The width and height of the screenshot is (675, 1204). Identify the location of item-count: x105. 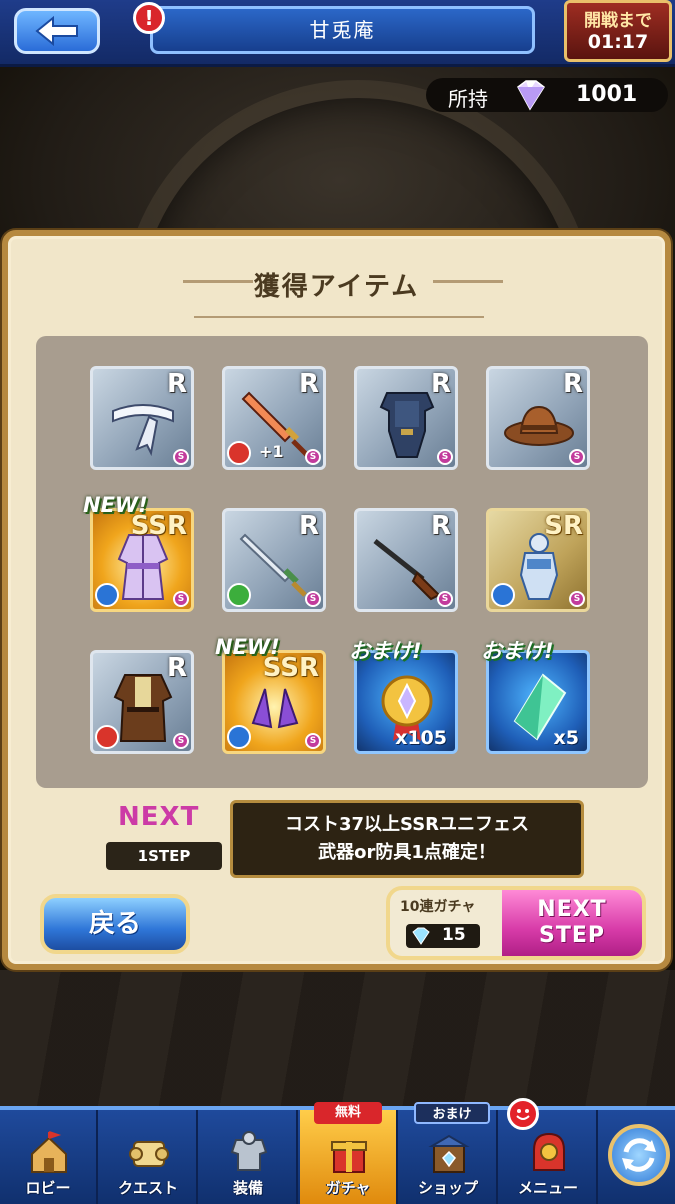
(421, 738).